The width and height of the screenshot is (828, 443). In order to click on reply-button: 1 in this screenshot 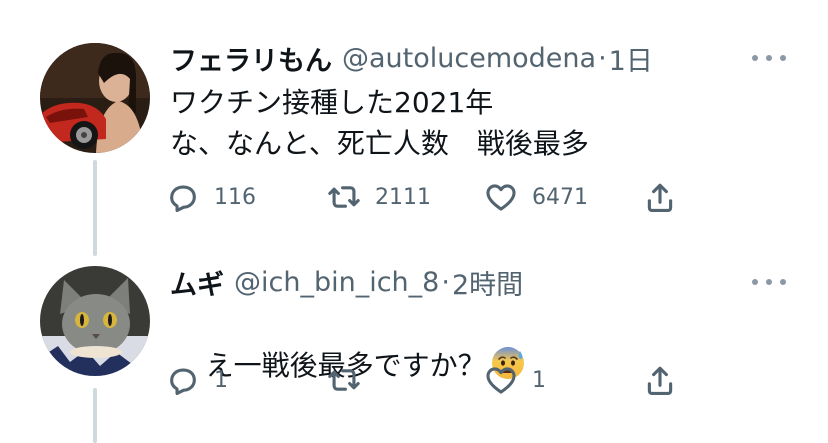, I will do `click(197, 380)`.